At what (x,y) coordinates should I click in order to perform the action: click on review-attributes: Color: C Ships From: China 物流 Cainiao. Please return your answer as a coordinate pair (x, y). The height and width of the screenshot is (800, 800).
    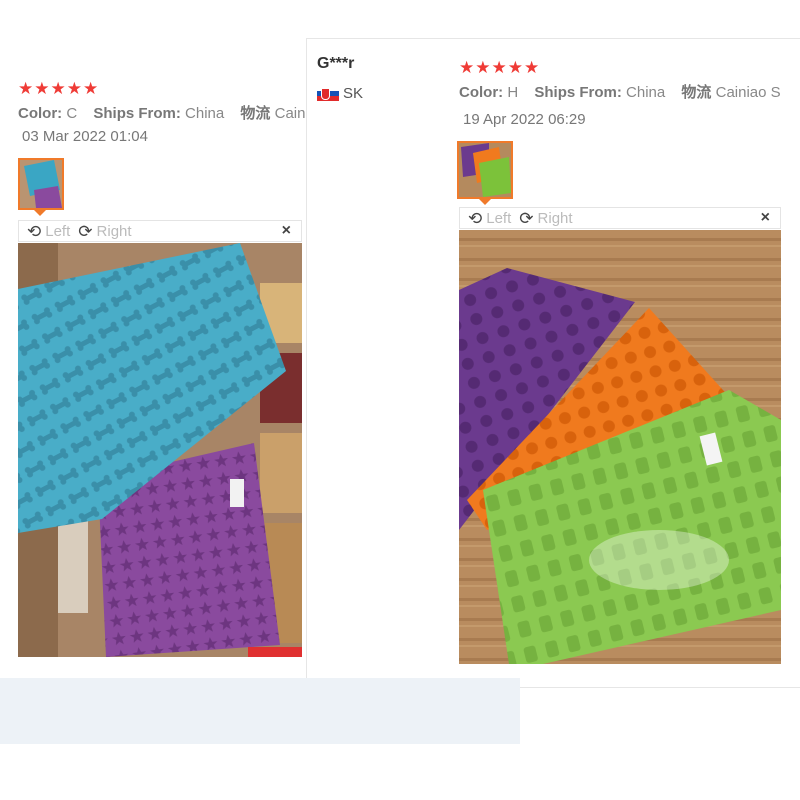
    Looking at the image, I should click on (162, 112).